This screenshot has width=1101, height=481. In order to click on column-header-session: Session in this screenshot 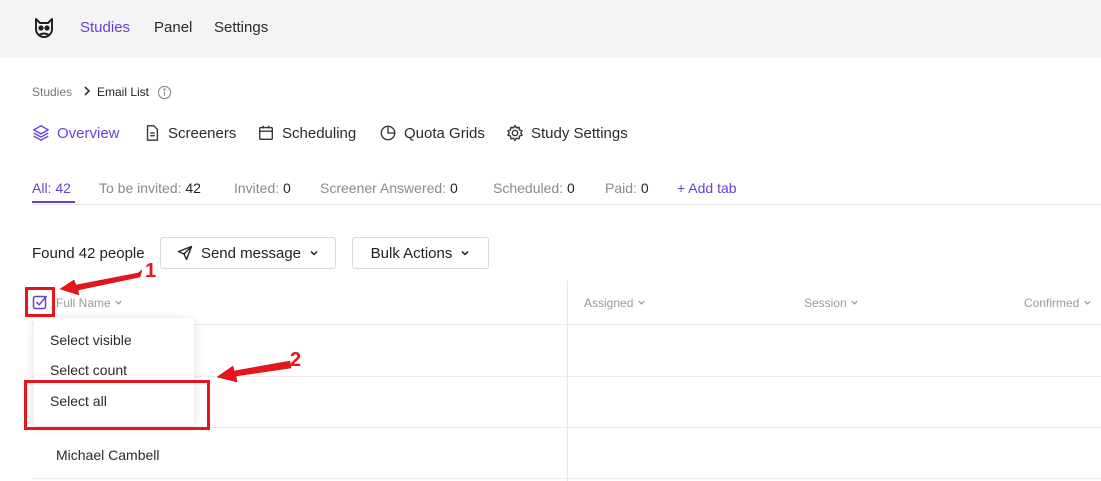, I will do `click(831, 303)`.